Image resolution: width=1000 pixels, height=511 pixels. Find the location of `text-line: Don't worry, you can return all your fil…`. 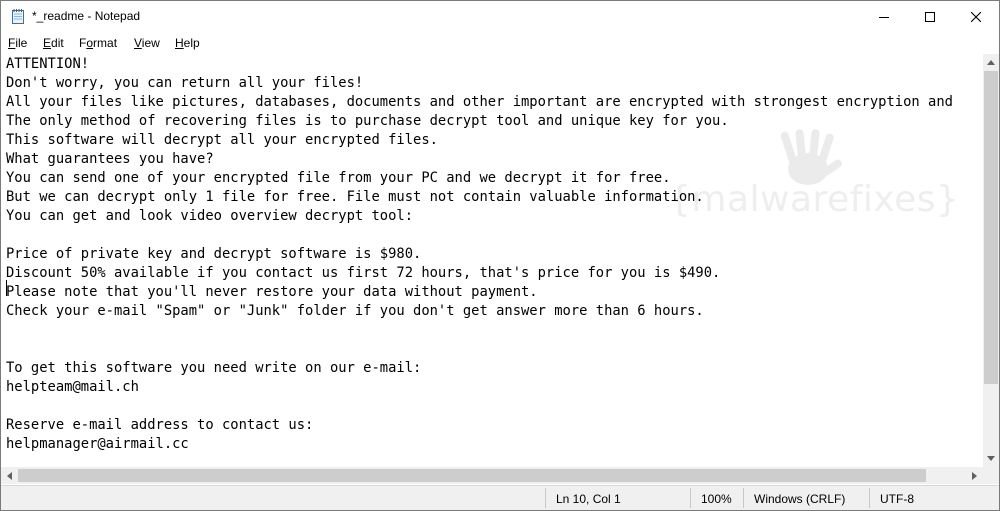

text-line: Don't worry, you can return all your fil… is located at coordinates (185, 83).